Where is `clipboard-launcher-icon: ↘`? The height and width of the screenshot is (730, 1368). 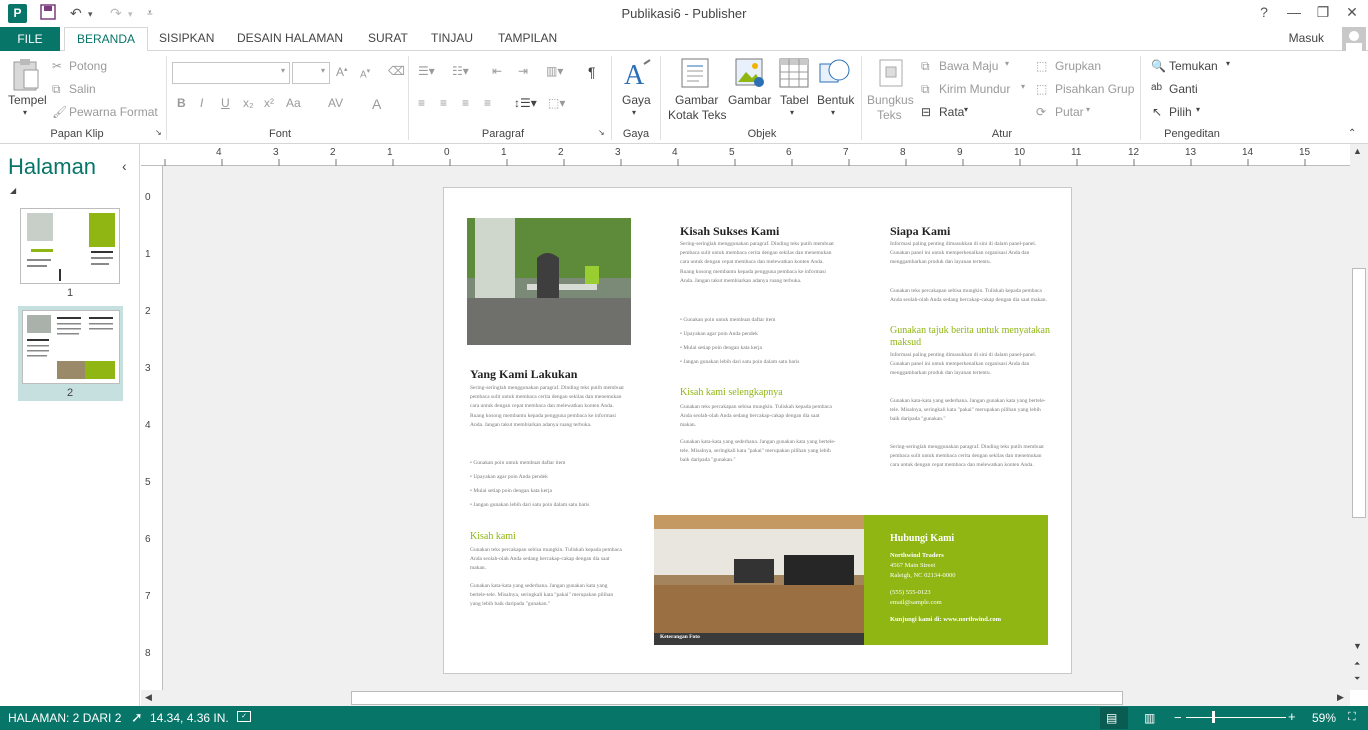
clipboard-launcher-icon: ↘ is located at coordinates (158, 132).